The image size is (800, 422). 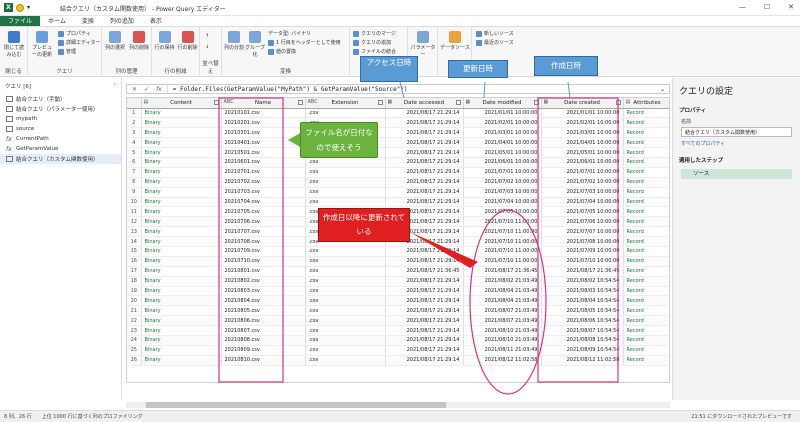 I want to click on tab-transform: 変換, so click(x=88, y=21).